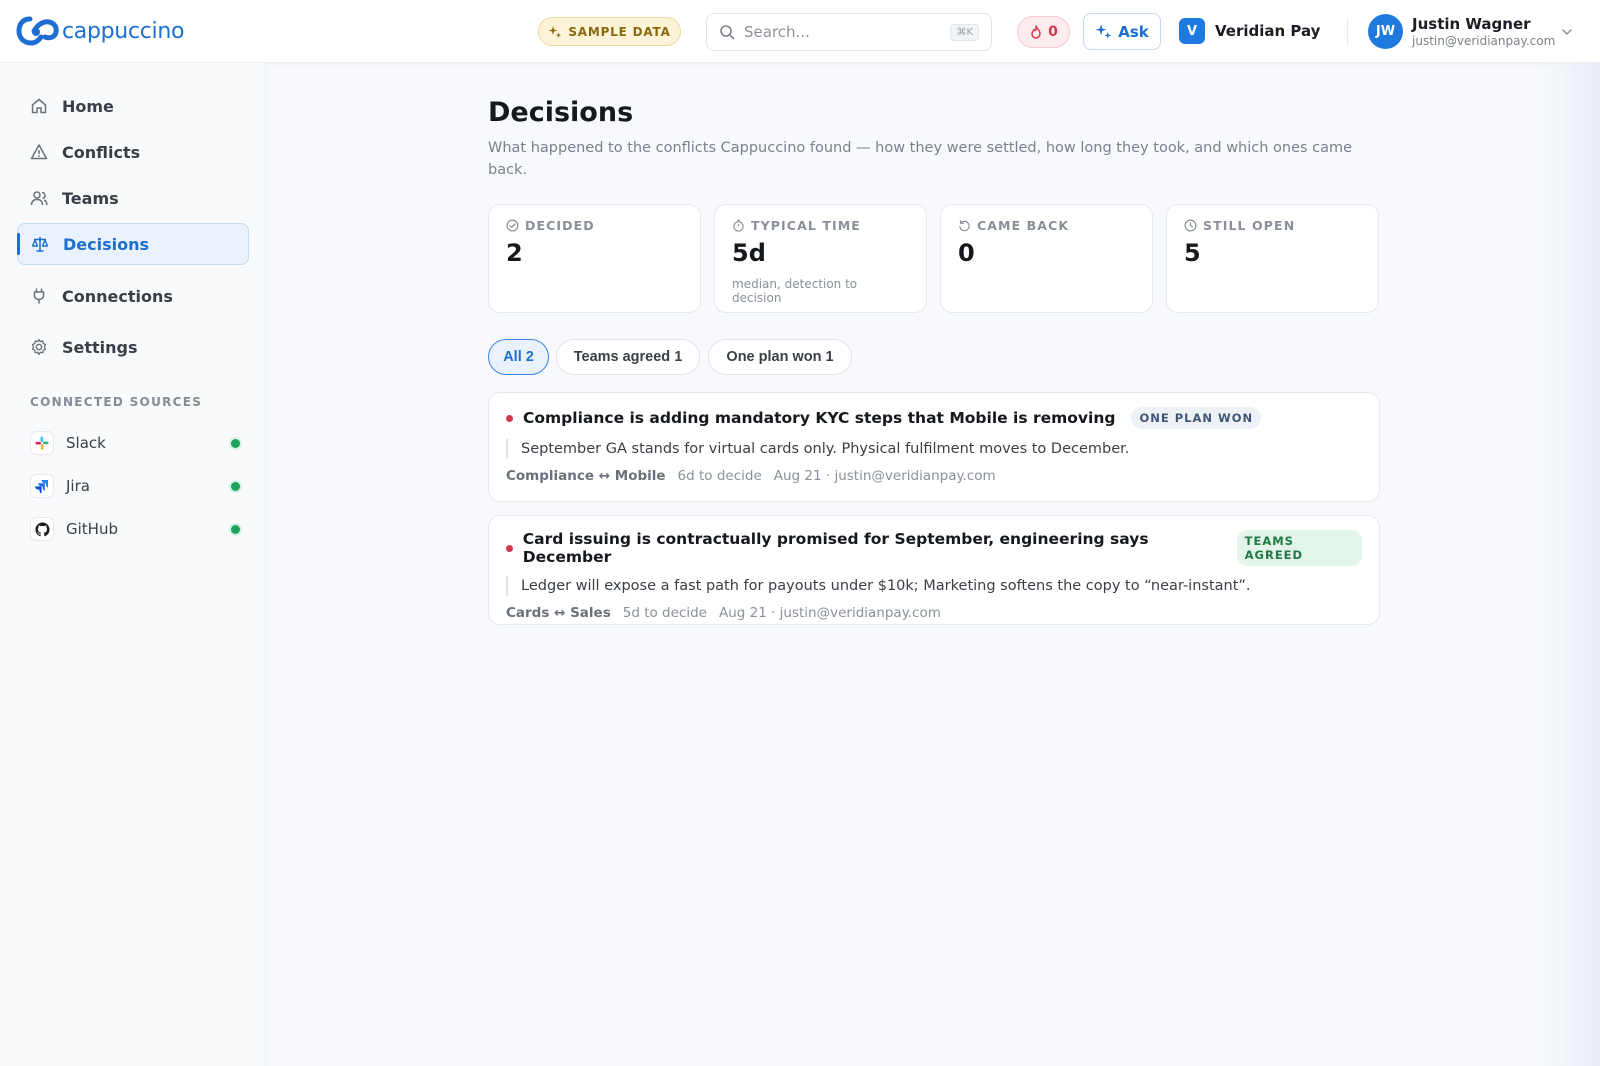 This screenshot has height=1066, width=1600. I want to click on search-box: ⌘K, so click(849, 32).